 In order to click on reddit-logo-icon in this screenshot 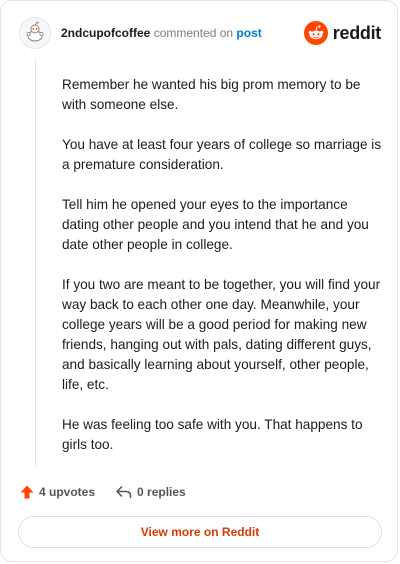, I will do `click(315, 33)`.